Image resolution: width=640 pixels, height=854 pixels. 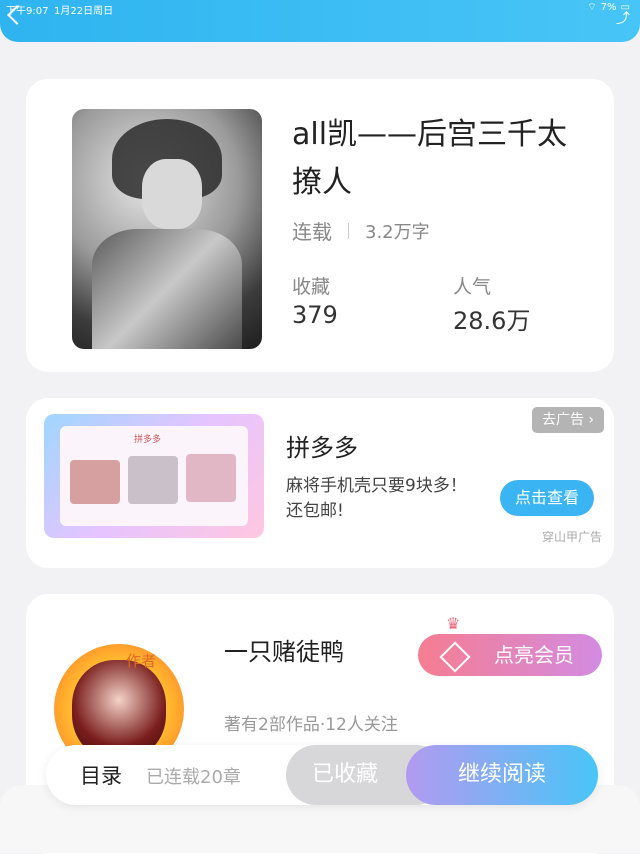 I want to click on book-word-count: 3.2万字, so click(x=397, y=232).